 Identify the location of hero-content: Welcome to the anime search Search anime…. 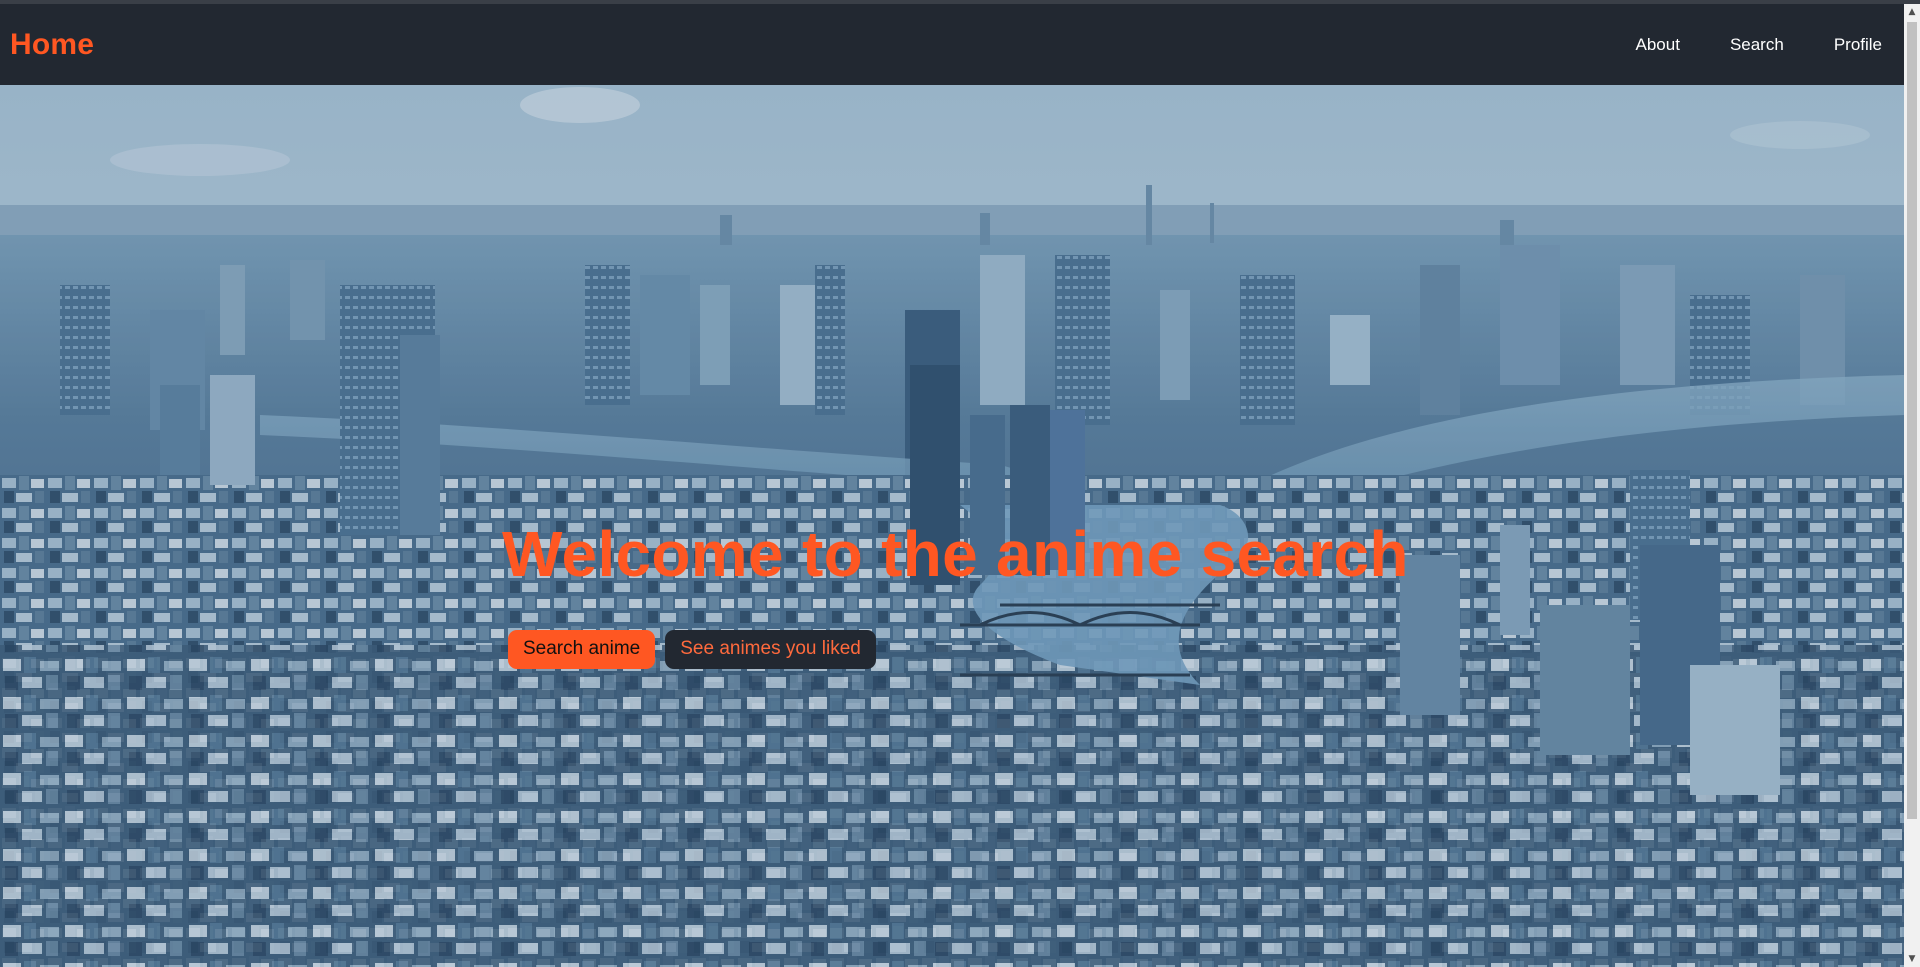
(955, 595).